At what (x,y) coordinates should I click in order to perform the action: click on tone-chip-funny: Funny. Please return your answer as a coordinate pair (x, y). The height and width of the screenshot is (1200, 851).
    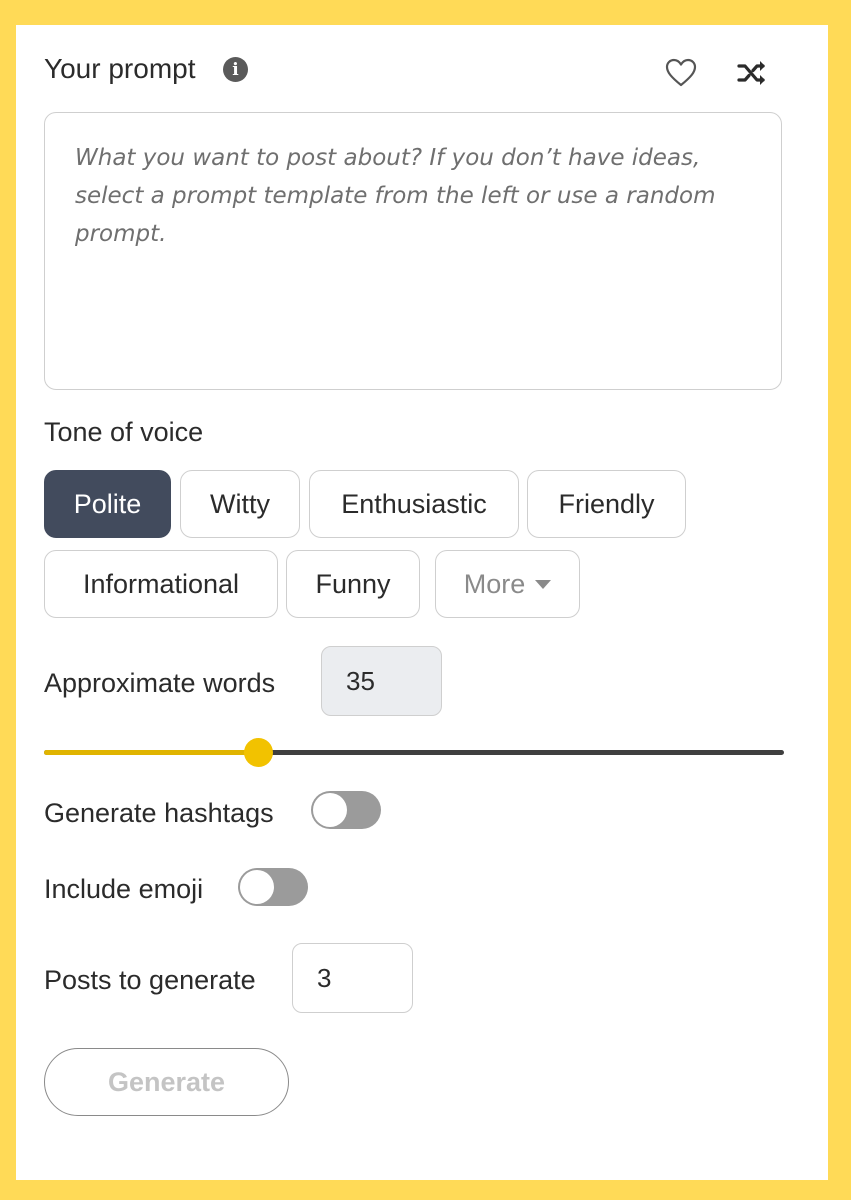
    Looking at the image, I should click on (353, 584).